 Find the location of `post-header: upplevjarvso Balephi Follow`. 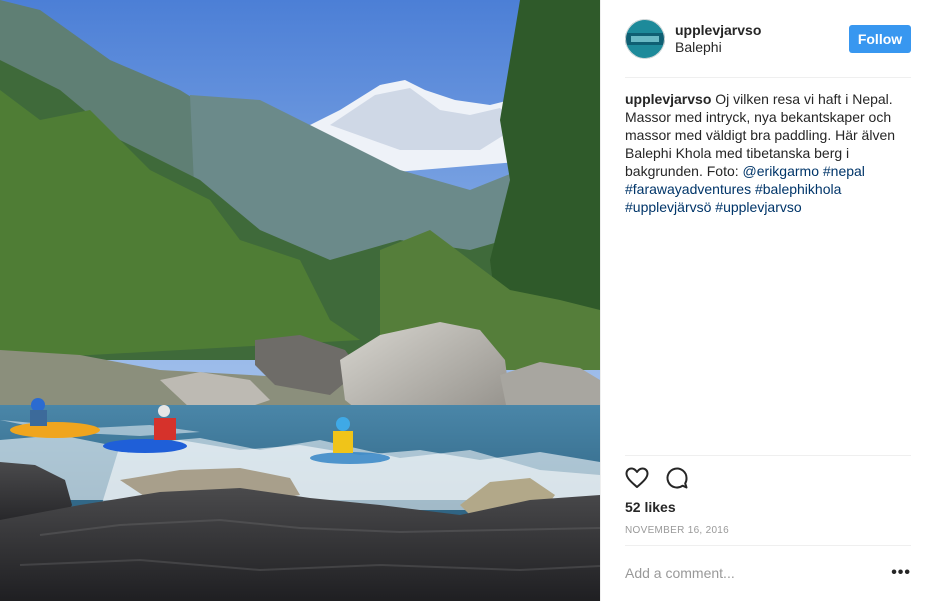

post-header: upplevjarvso Balephi Follow is located at coordinates (768, 39).